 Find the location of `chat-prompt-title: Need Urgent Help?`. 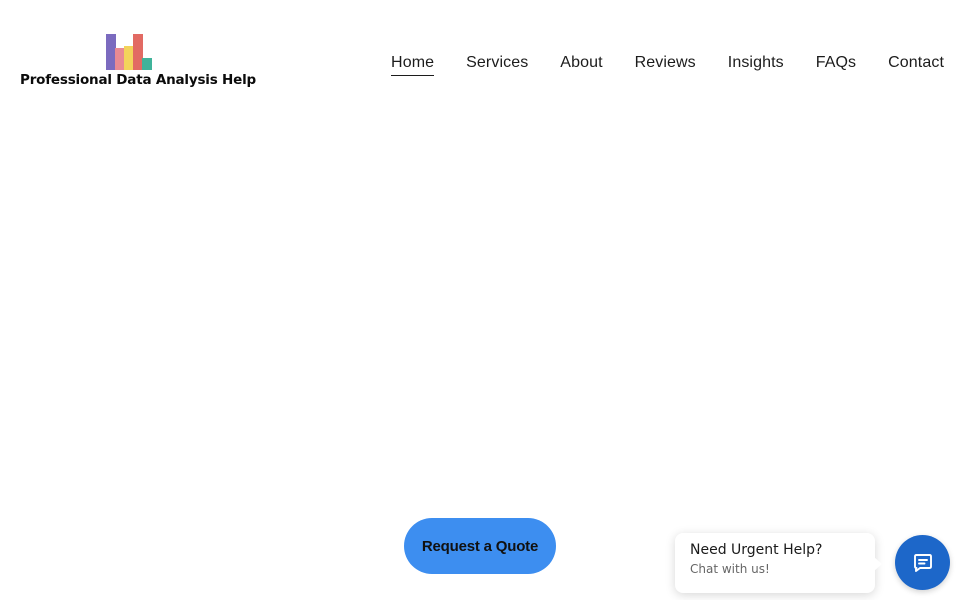

chat-prompt-title: Need Urgent Help? is located at coordinates (756, 550).